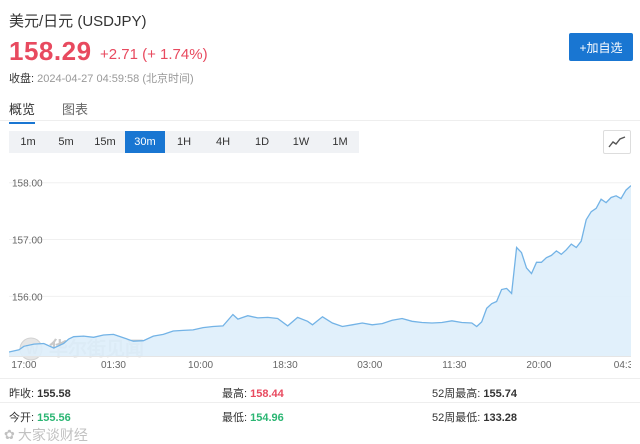 The image size is (640, 444). Describe the element at coordinates (253, 394) in the screenshot. I see `stat-high: 最高: 158.44` at that location.